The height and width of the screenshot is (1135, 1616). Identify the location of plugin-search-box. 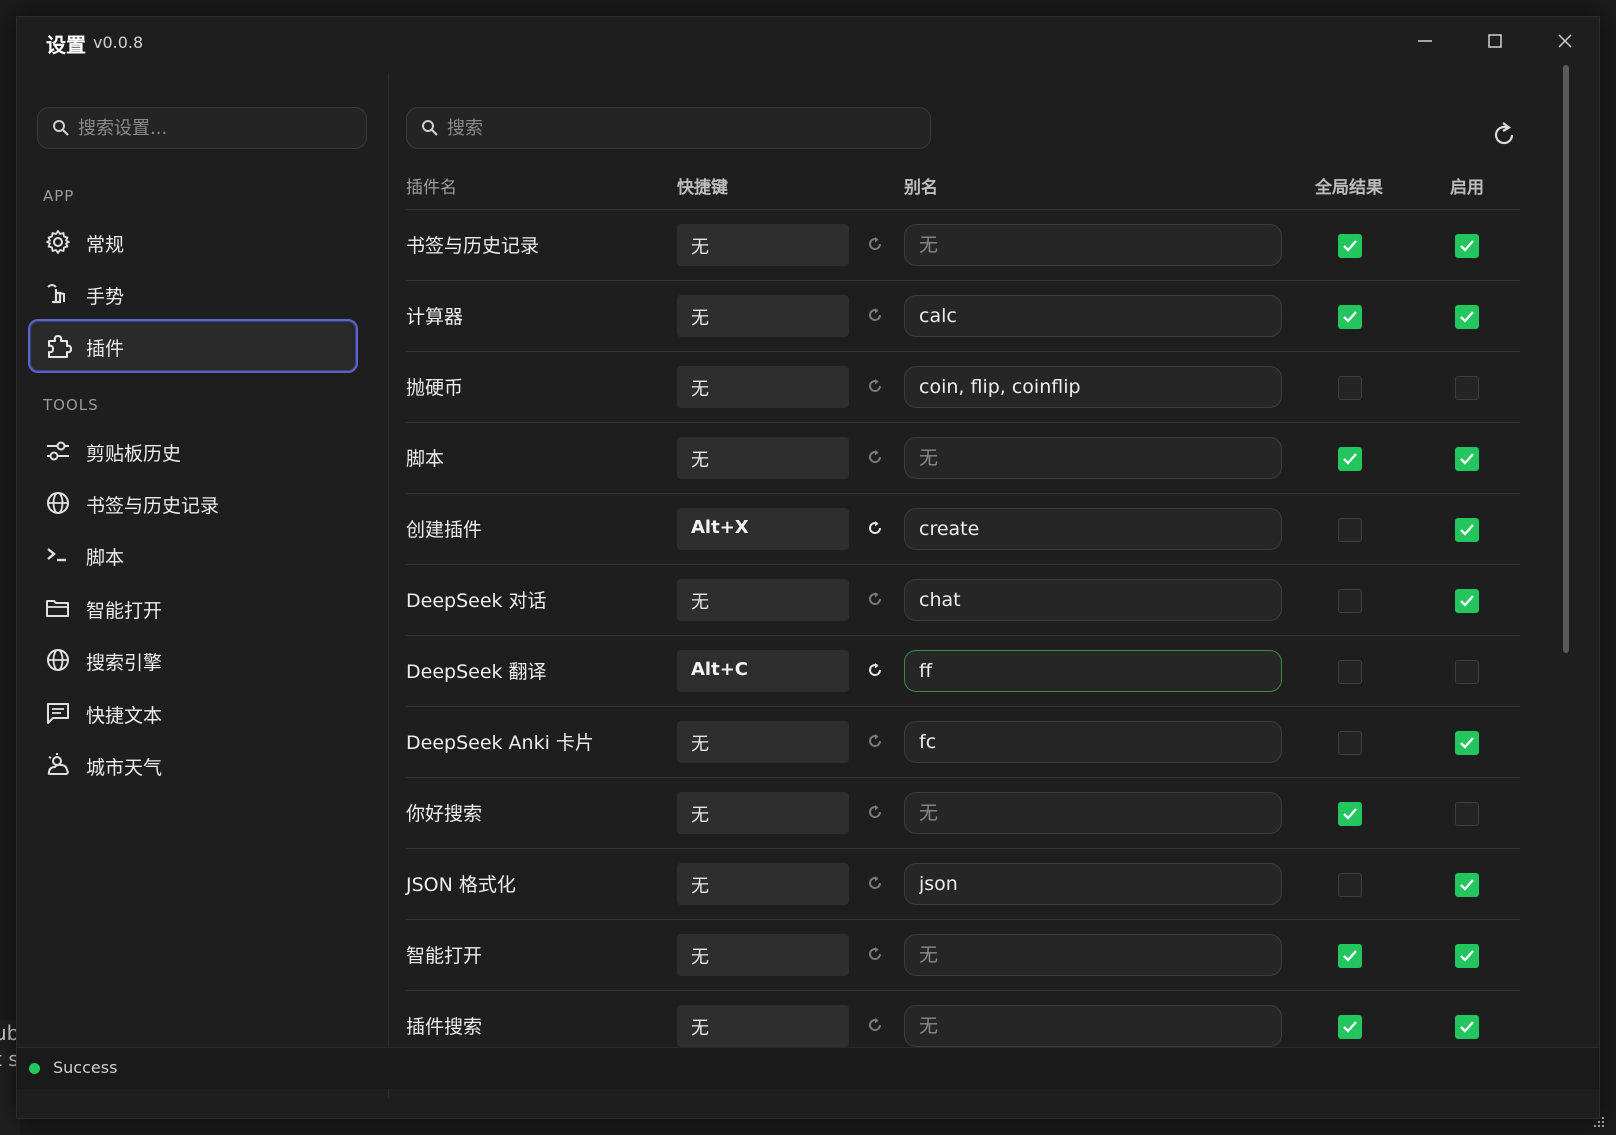
(668, 128).